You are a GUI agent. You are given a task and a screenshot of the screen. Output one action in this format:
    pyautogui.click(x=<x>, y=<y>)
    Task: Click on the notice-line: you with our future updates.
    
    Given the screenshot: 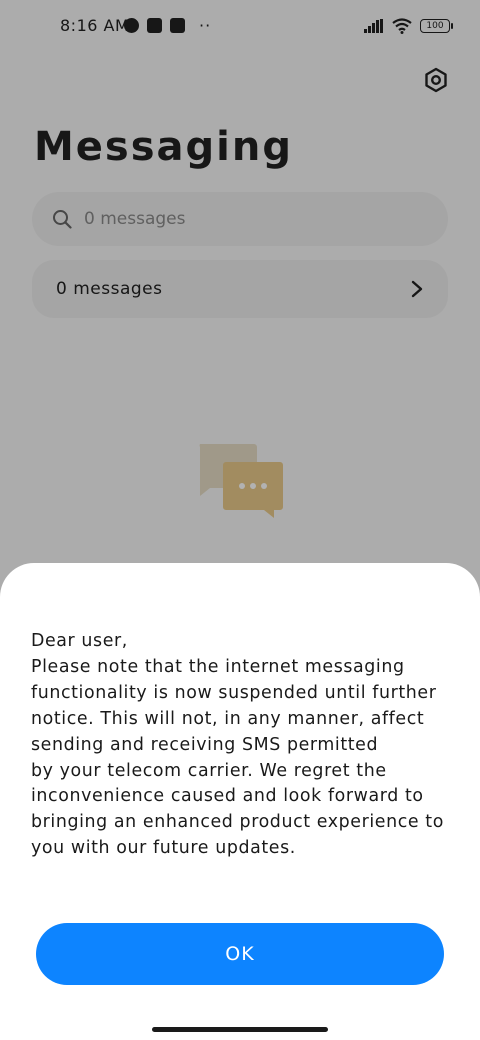 What is the action you would take?
    pyautogui.click(x=163, y=848)
    